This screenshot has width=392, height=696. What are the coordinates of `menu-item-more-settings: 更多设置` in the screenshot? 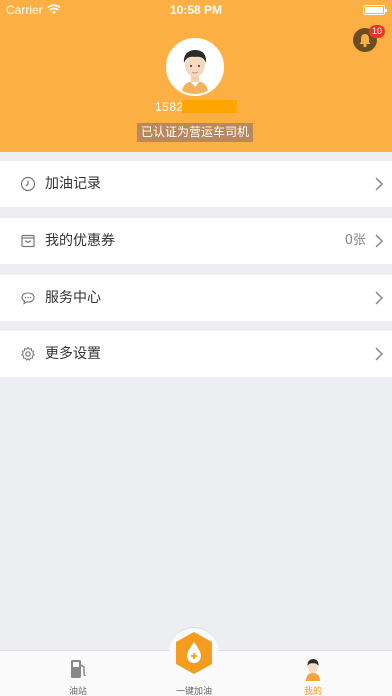 It's located at (196, 354).